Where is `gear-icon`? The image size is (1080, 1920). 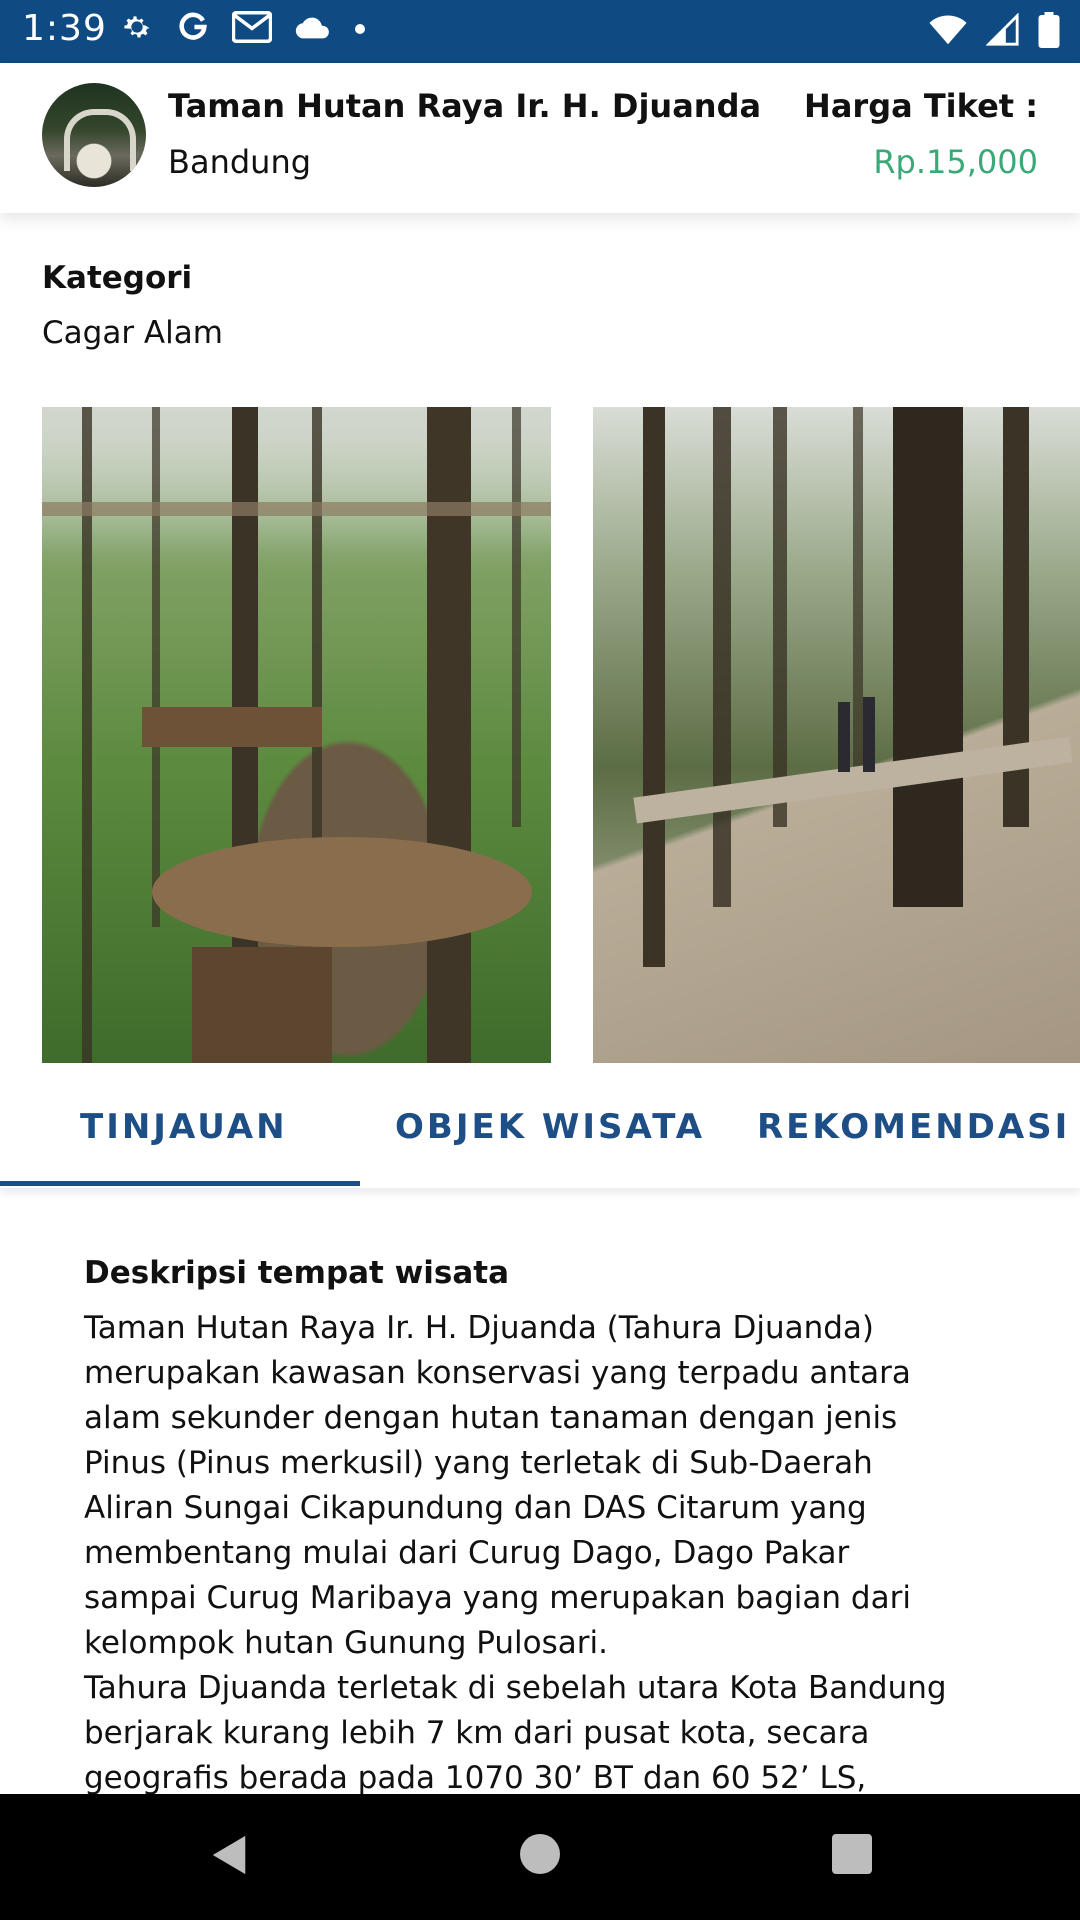 gear-icon is located at coordinates (137, 29).